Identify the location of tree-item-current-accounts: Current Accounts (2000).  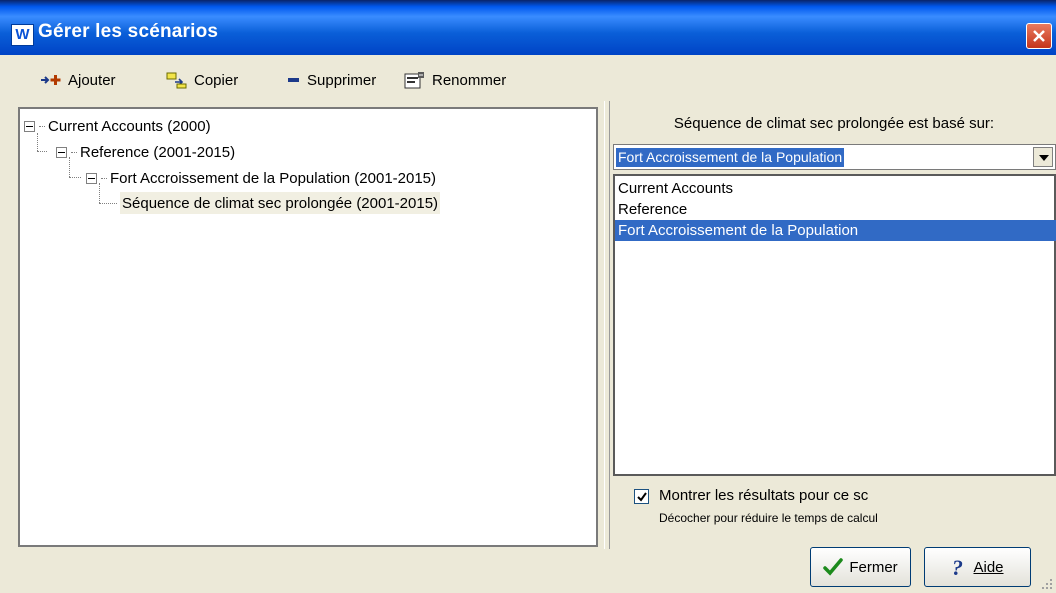
(117, 126).